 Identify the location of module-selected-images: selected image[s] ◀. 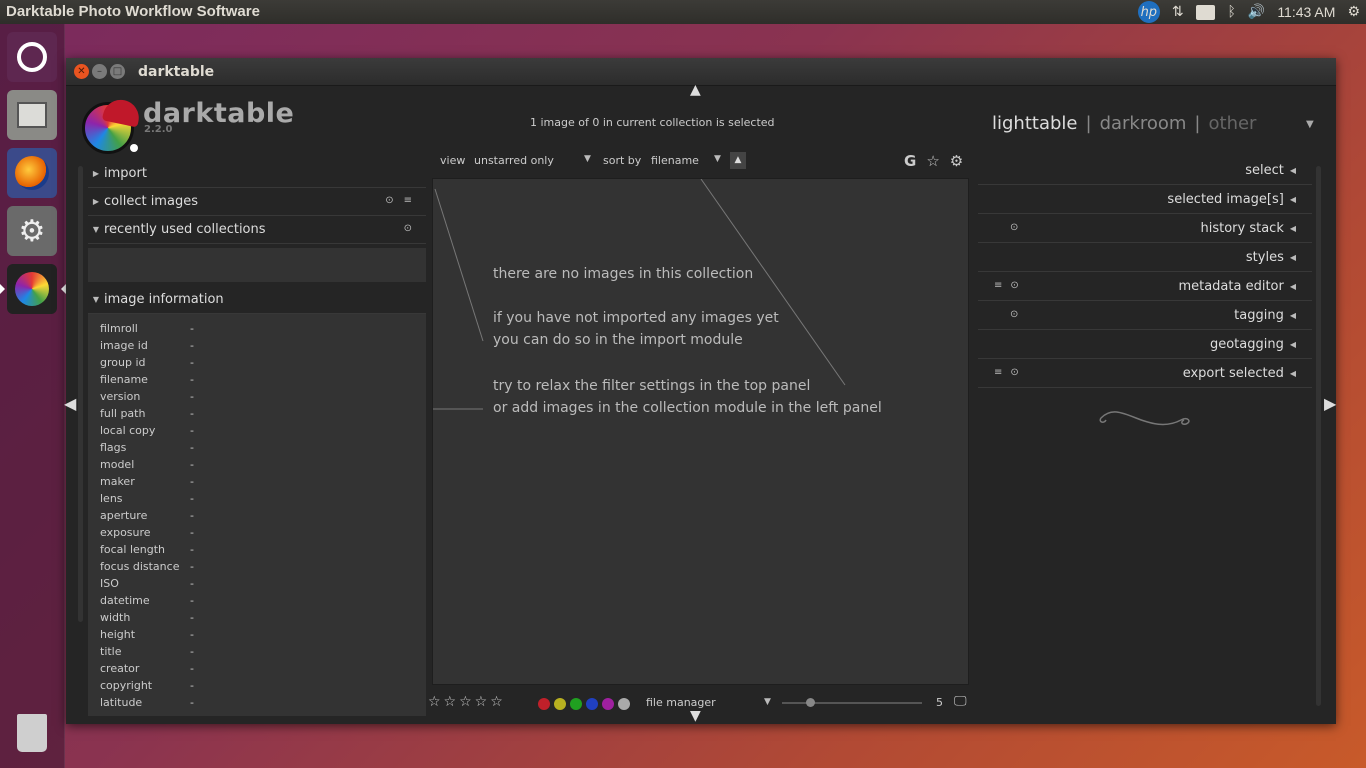
(1145, 199).